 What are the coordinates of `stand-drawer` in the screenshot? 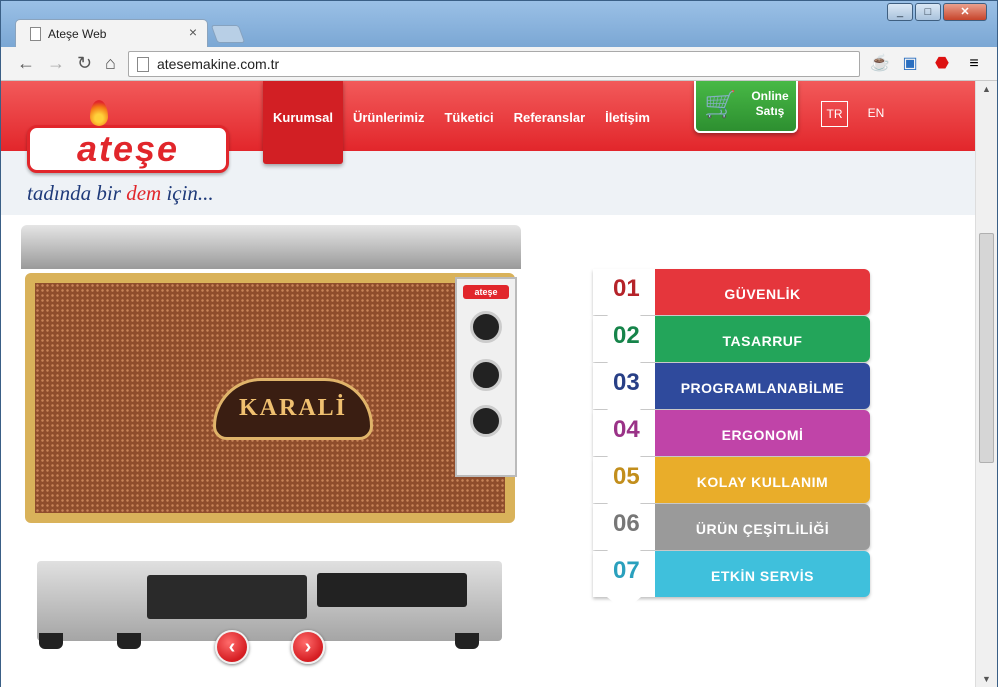 It's located at (227, 597).